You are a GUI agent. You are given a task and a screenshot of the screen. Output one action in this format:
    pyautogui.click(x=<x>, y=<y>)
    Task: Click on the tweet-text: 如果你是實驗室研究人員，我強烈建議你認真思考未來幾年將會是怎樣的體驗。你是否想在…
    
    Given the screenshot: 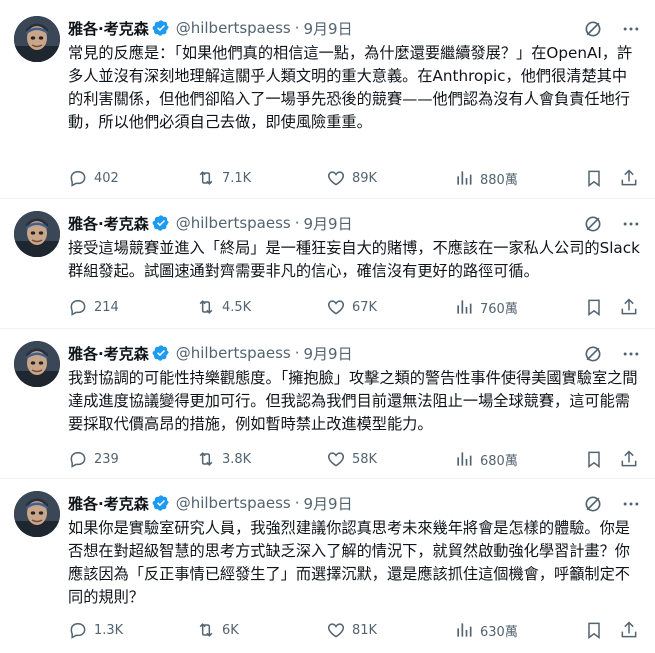 What is the action you would take?
    pyautogui.click(x=349, y=562)
    